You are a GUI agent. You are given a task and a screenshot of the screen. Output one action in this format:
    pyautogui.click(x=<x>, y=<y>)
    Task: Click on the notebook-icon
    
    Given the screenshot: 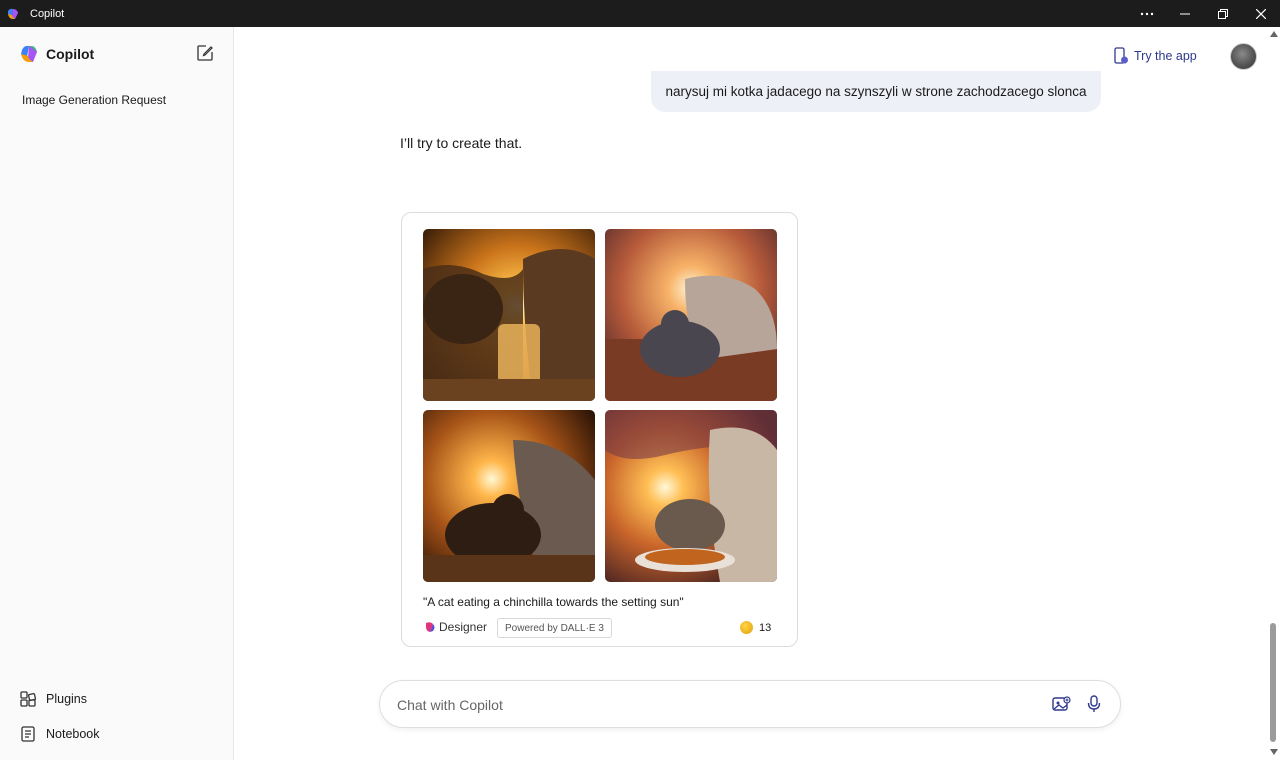 What is the action you would take?
    pyautogui.click(x=28, y=734)
    